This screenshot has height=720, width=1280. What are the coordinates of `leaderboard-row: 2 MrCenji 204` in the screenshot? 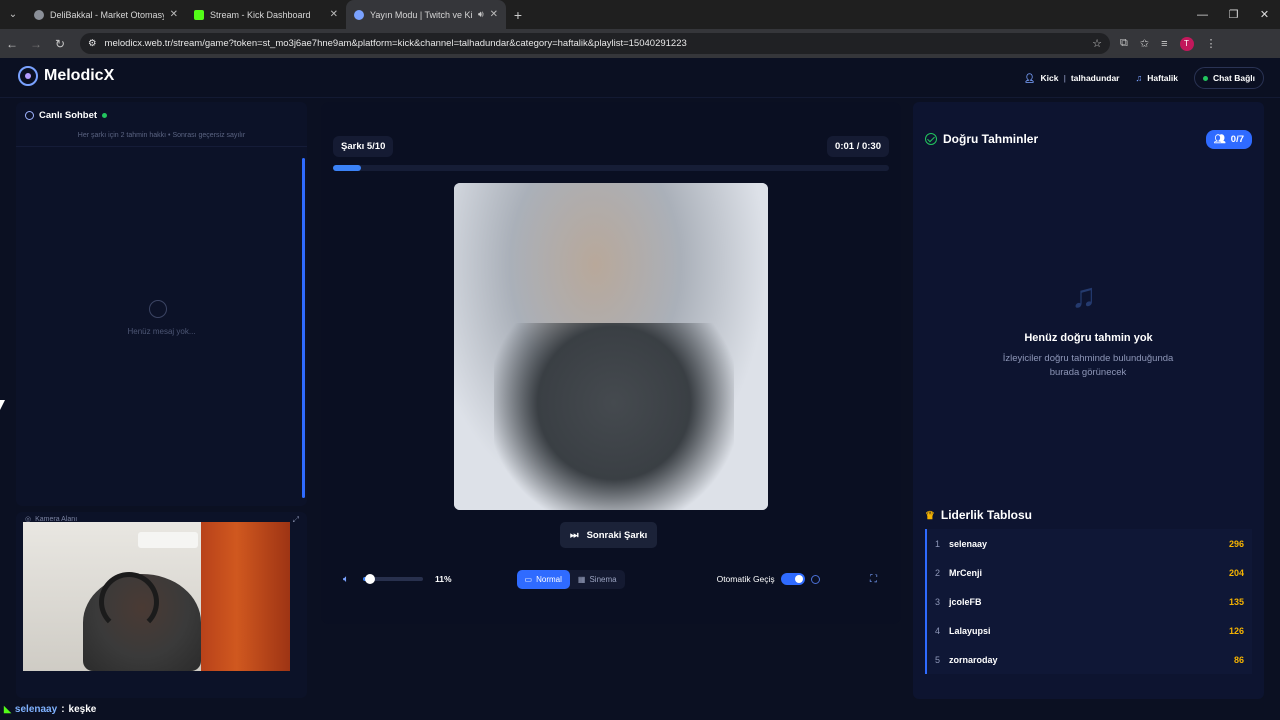 It's located at (1088, 572).